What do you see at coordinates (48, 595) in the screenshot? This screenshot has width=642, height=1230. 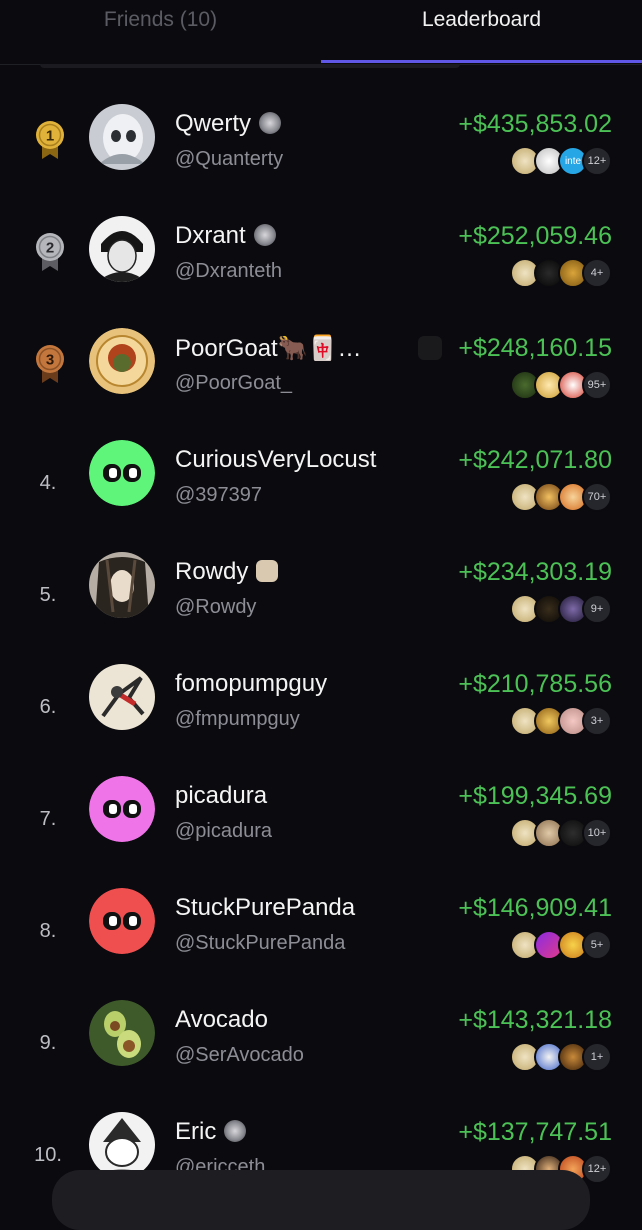 I see `rank-number: 5.` at bounding box center [48, 595].